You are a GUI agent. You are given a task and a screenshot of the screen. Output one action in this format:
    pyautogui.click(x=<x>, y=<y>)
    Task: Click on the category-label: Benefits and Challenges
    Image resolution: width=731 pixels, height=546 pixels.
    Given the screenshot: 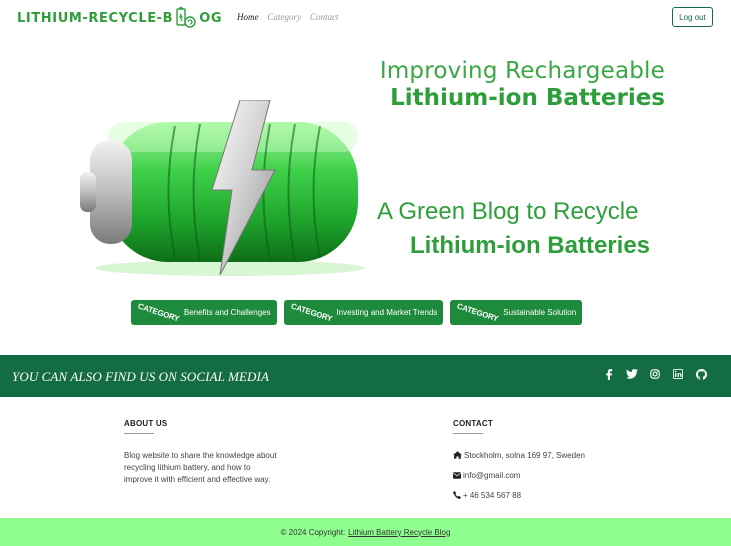 What is the action you would take?
    pyautogui.click(x=227, y=312)
    